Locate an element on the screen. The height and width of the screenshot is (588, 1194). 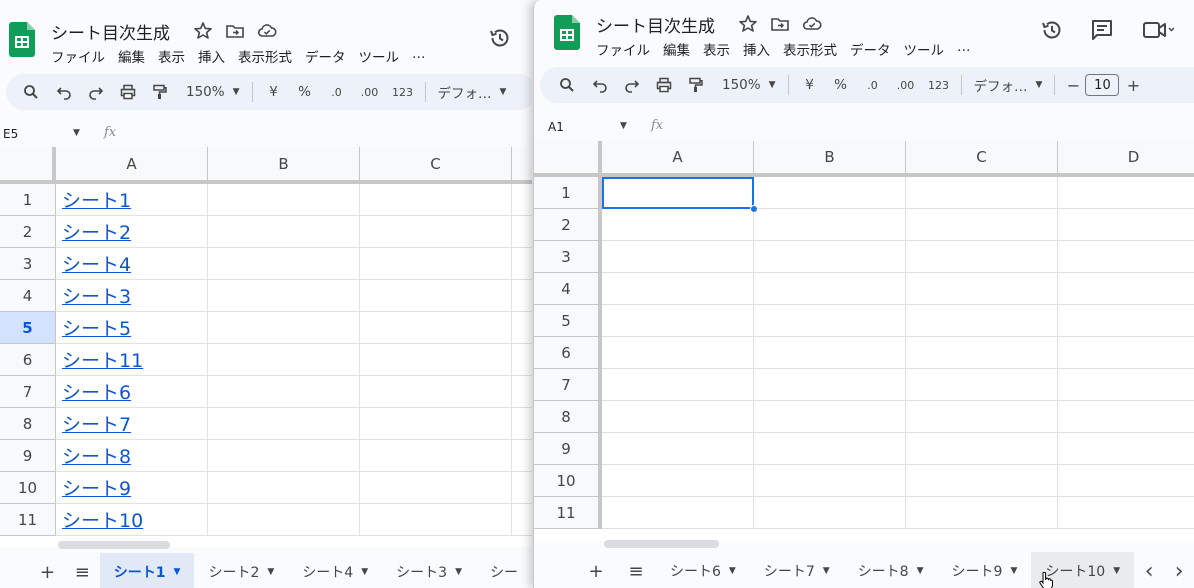
sheet-link-cell: シート6 is located at coordinates (132, 392).